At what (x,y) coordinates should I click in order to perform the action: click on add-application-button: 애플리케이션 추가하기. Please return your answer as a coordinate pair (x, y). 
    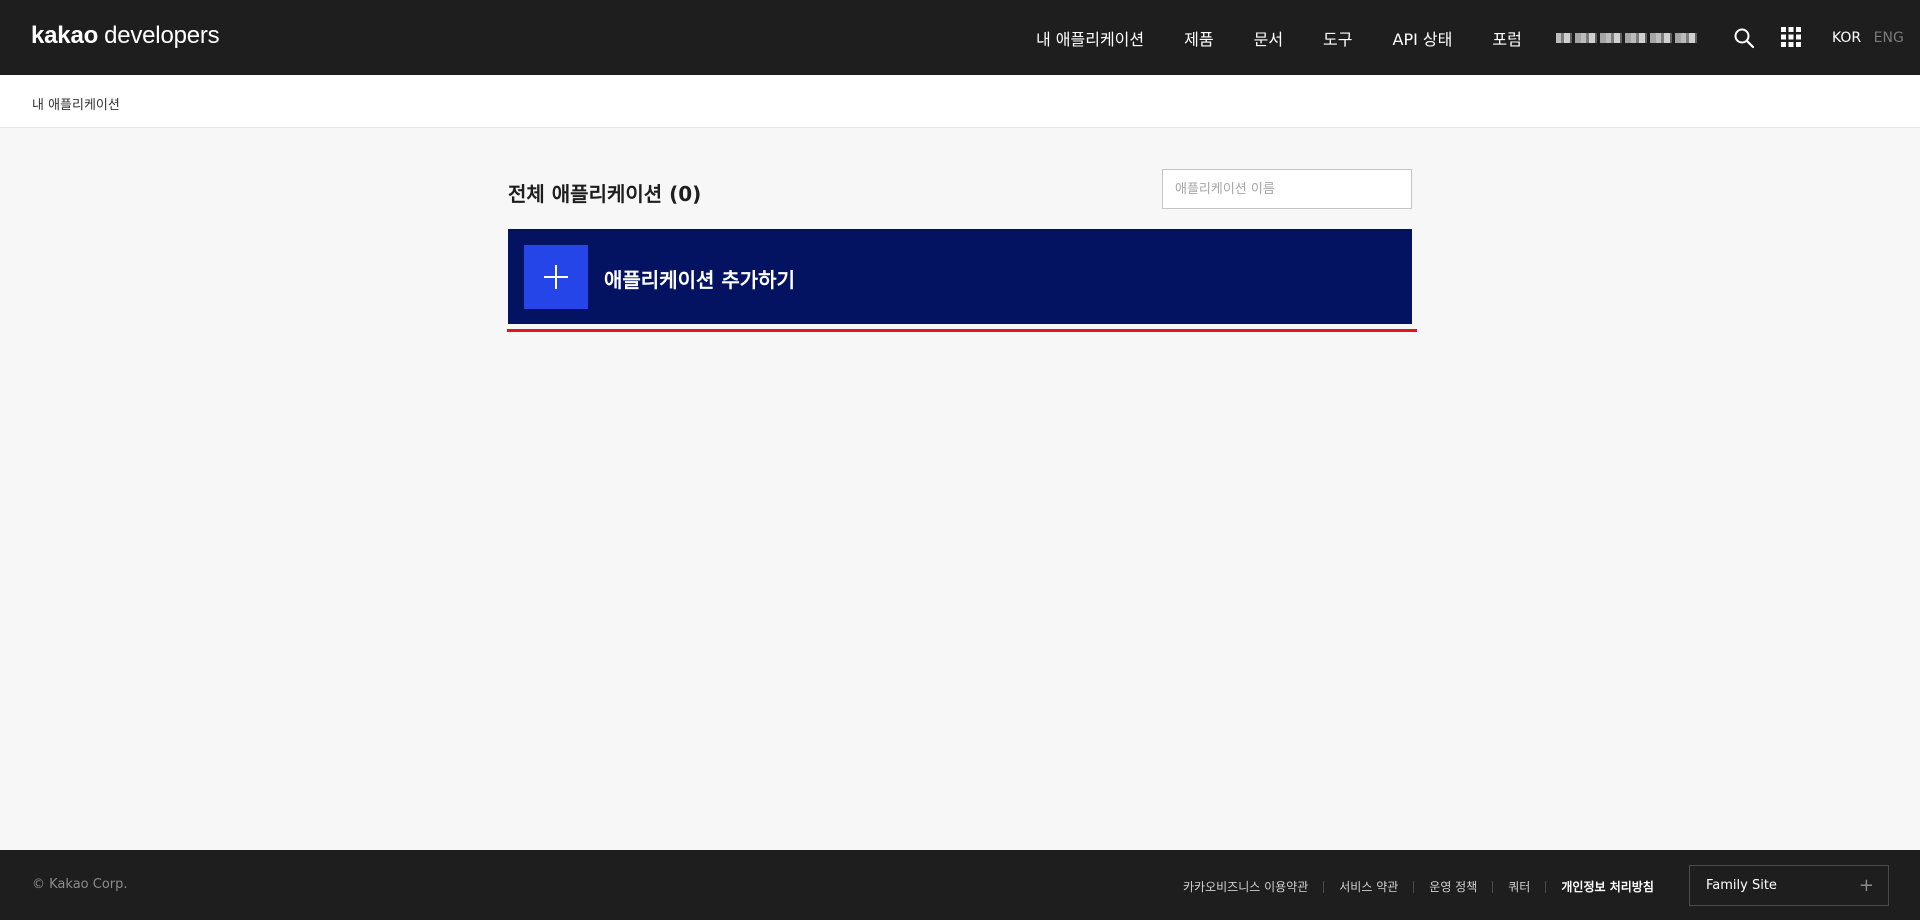
    Looking at the image, I should click on (960, 276).